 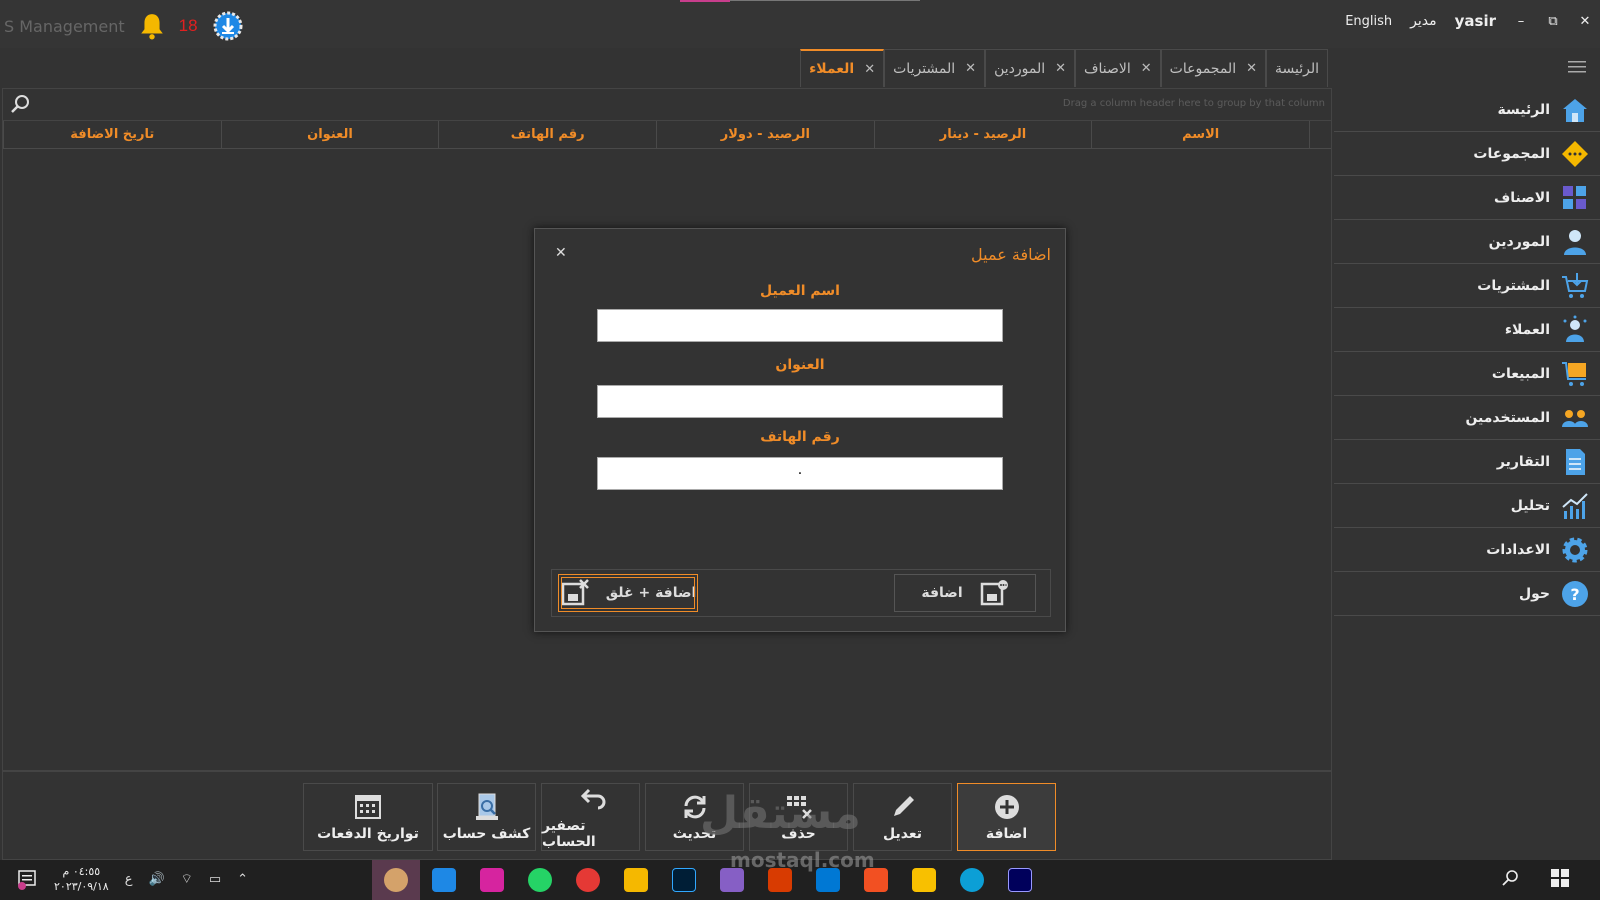 What do you see at coordinates (156, 879) in the screenshot?
I see `volume-icon: 🔊` at bounding box center [156, 879].